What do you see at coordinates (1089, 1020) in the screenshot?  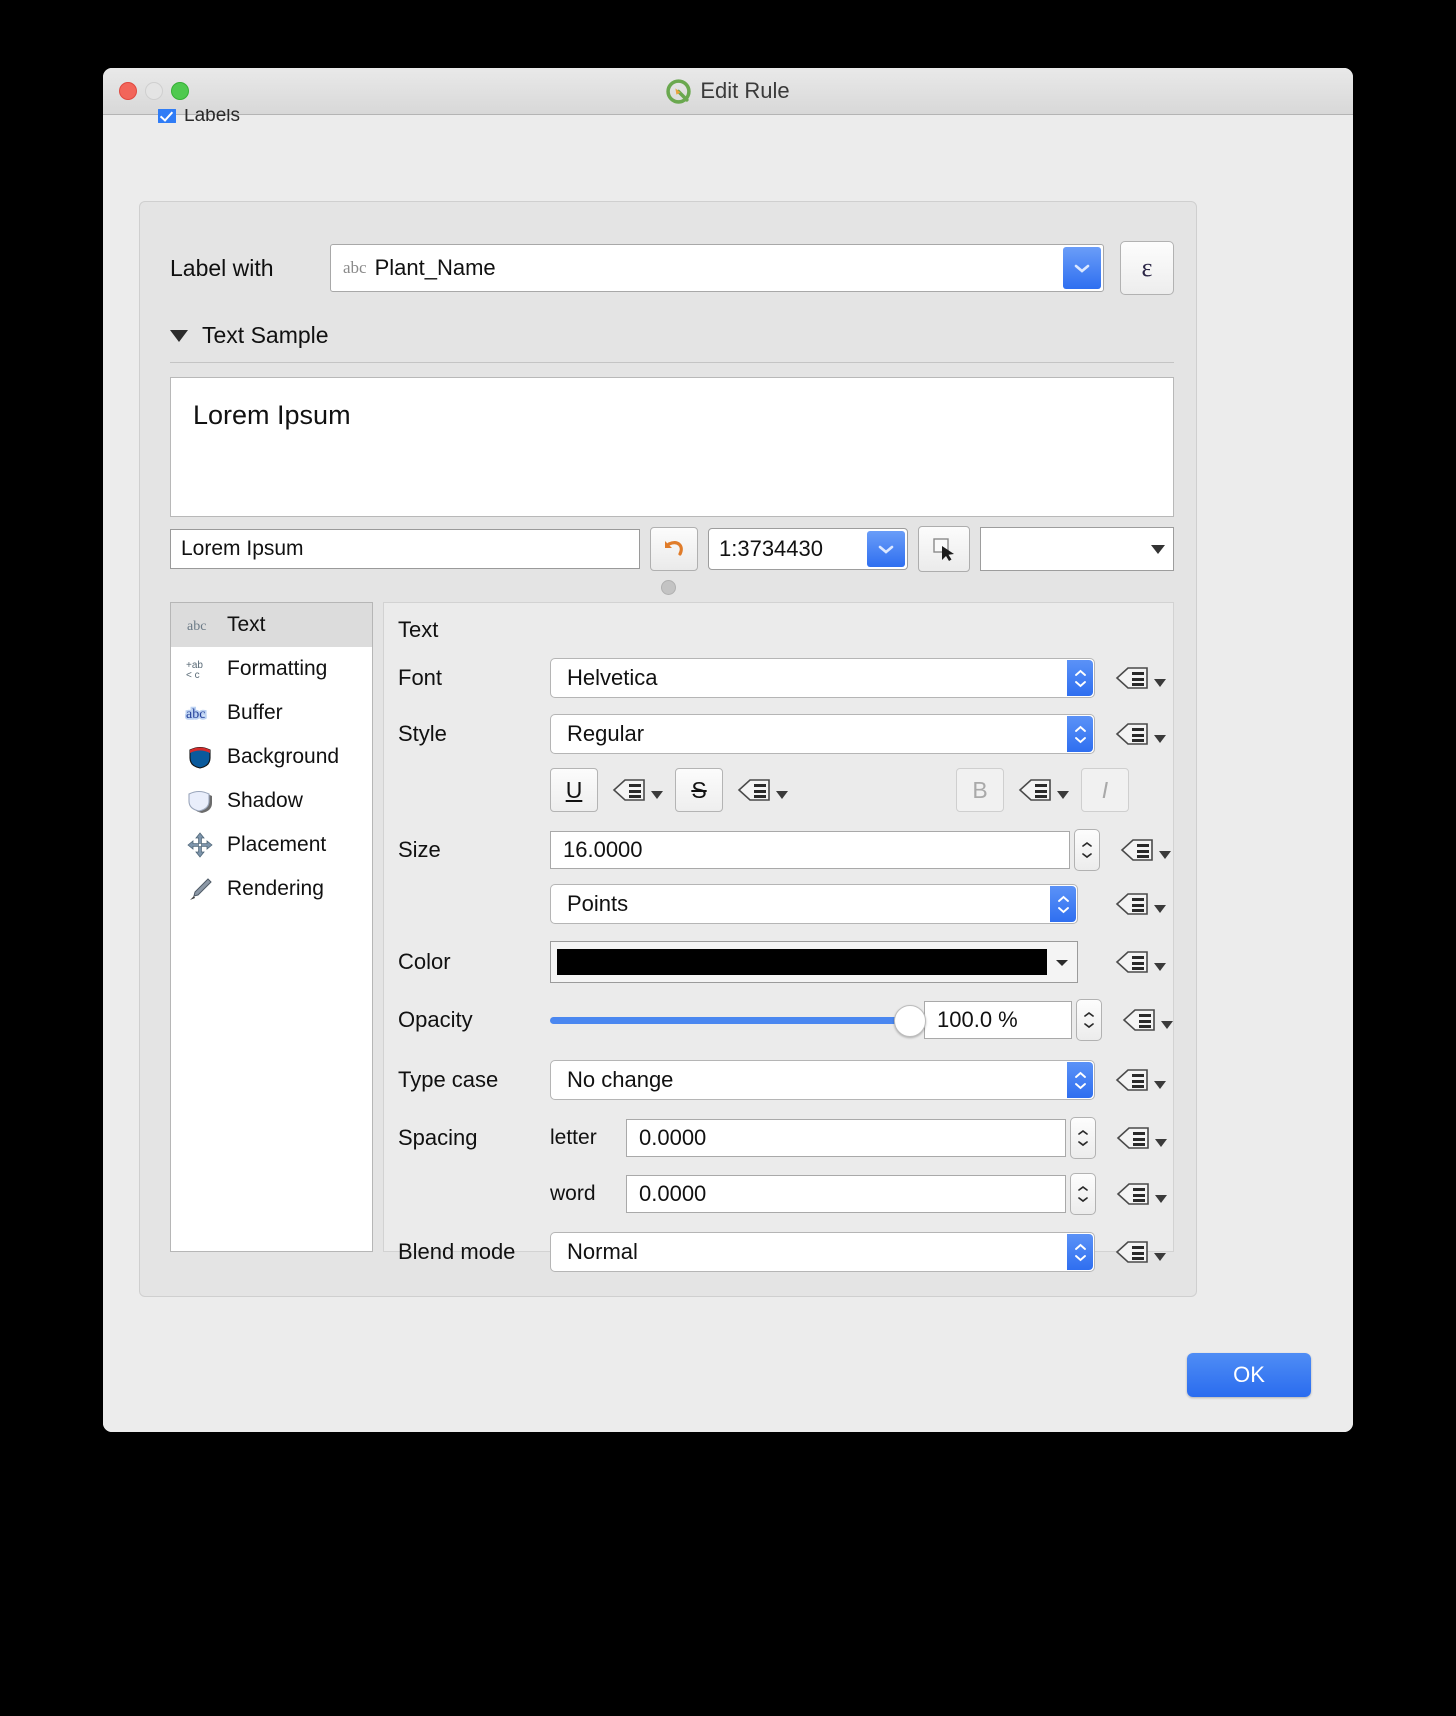 I see `opacity-stepper` at bounding box center [1089, 1020].